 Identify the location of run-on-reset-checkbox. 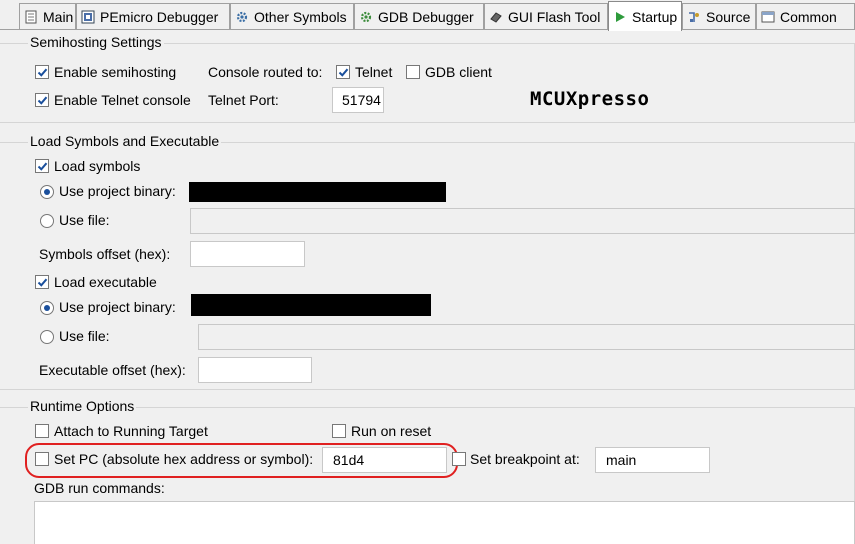
(339, 431).